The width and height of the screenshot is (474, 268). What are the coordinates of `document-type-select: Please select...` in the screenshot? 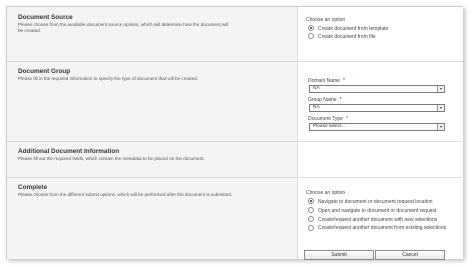 It's located at (377, 127).